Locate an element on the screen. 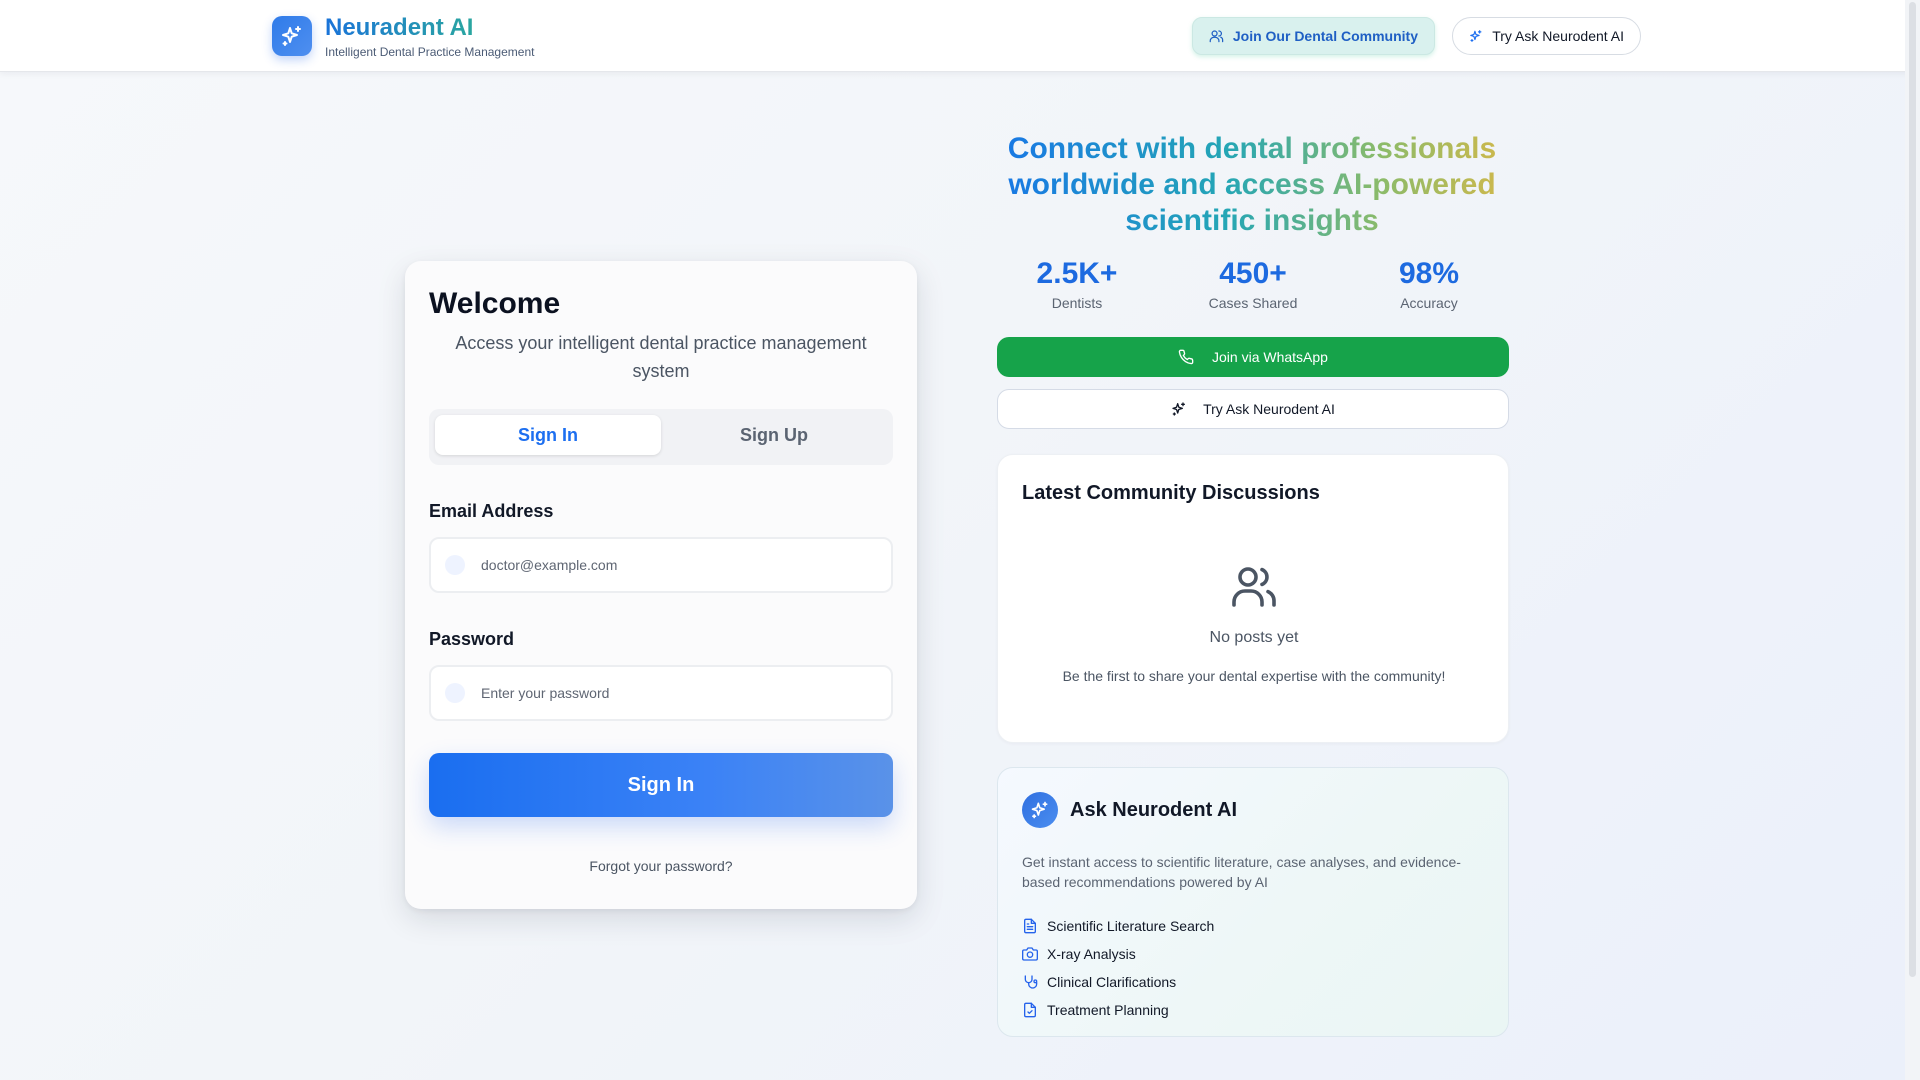 The image size is (1920, 1080). join-community-button: Join Our Dental Community is located at coordinates (1313, 36).